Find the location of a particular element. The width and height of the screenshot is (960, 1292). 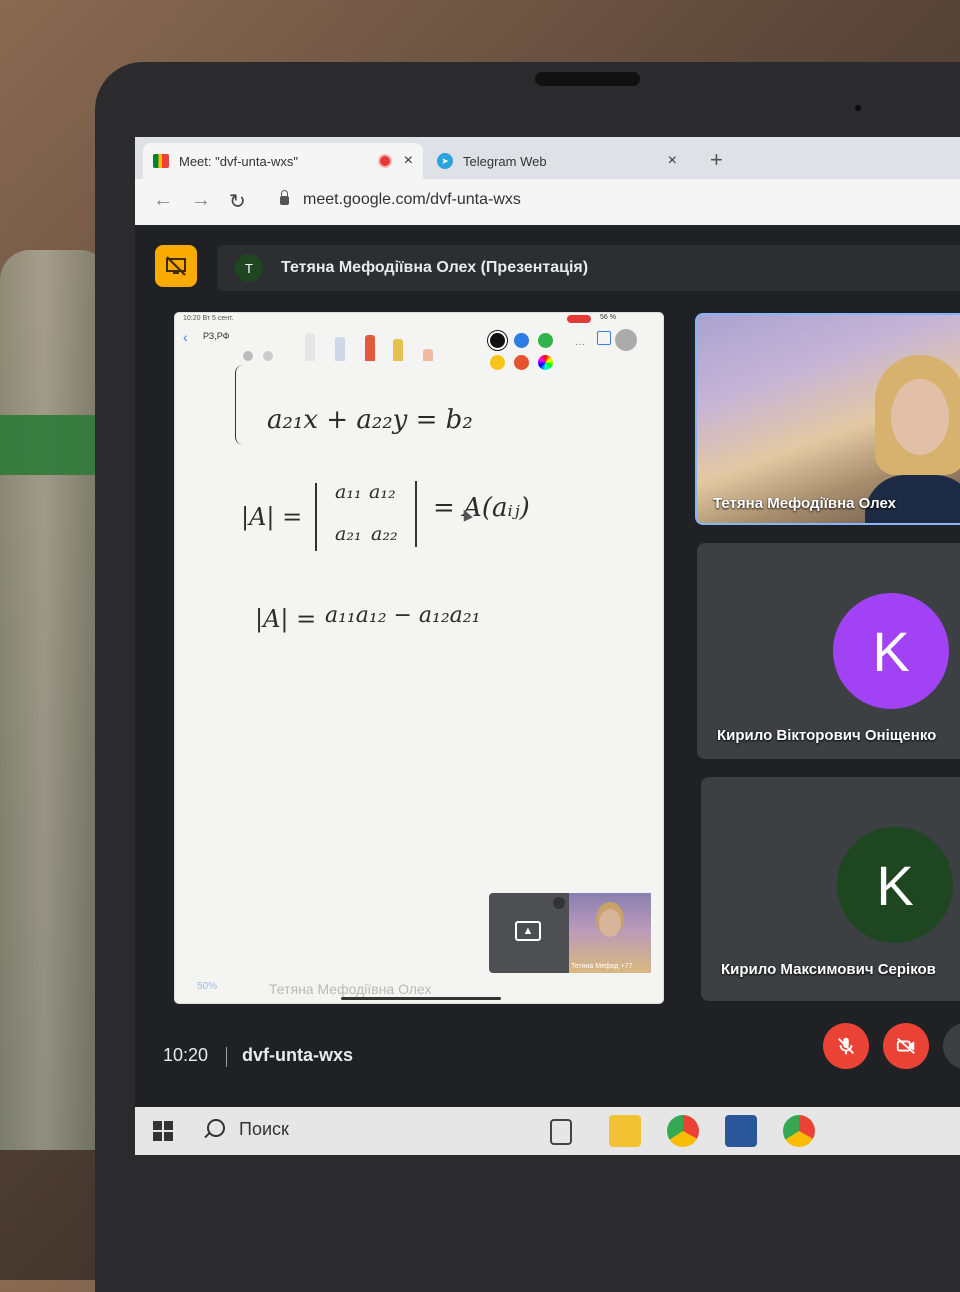

self-face is located at coordinates (610, 923).